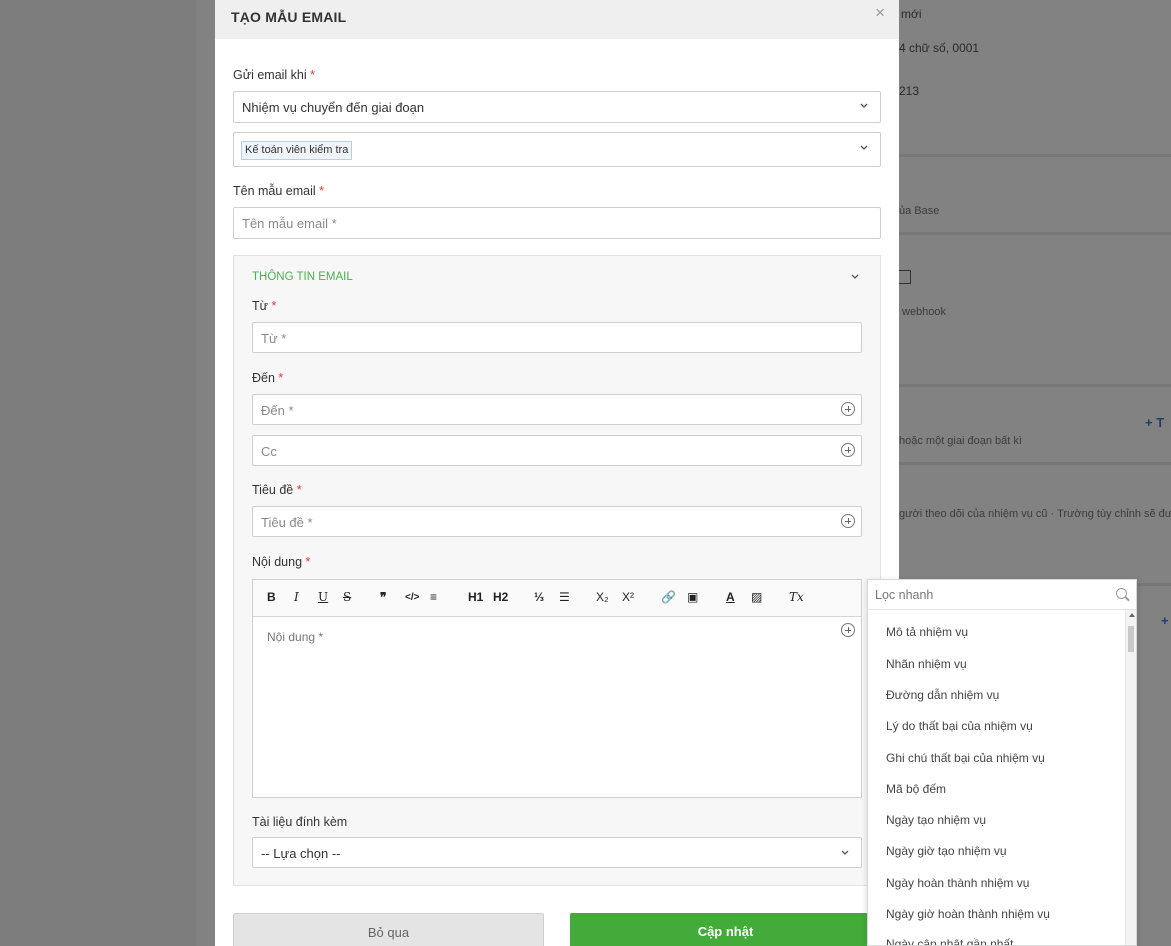 Image resolution: width=1171 pixels, height=946 pixels. I want to click on section-title: THÔNG TIN EMAIL, so click(302, 277).